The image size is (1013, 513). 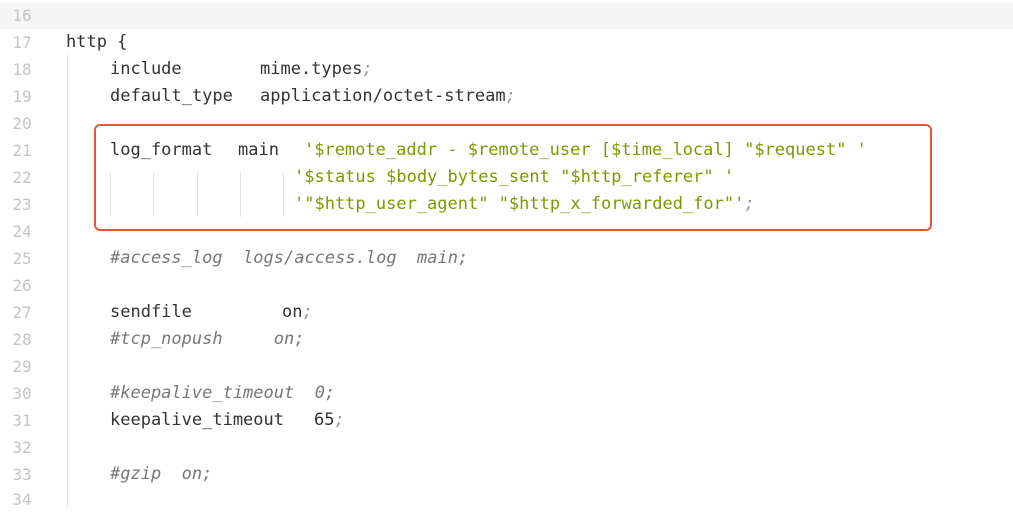 I want to click on line-number: 26, so click(x=22, y=285).